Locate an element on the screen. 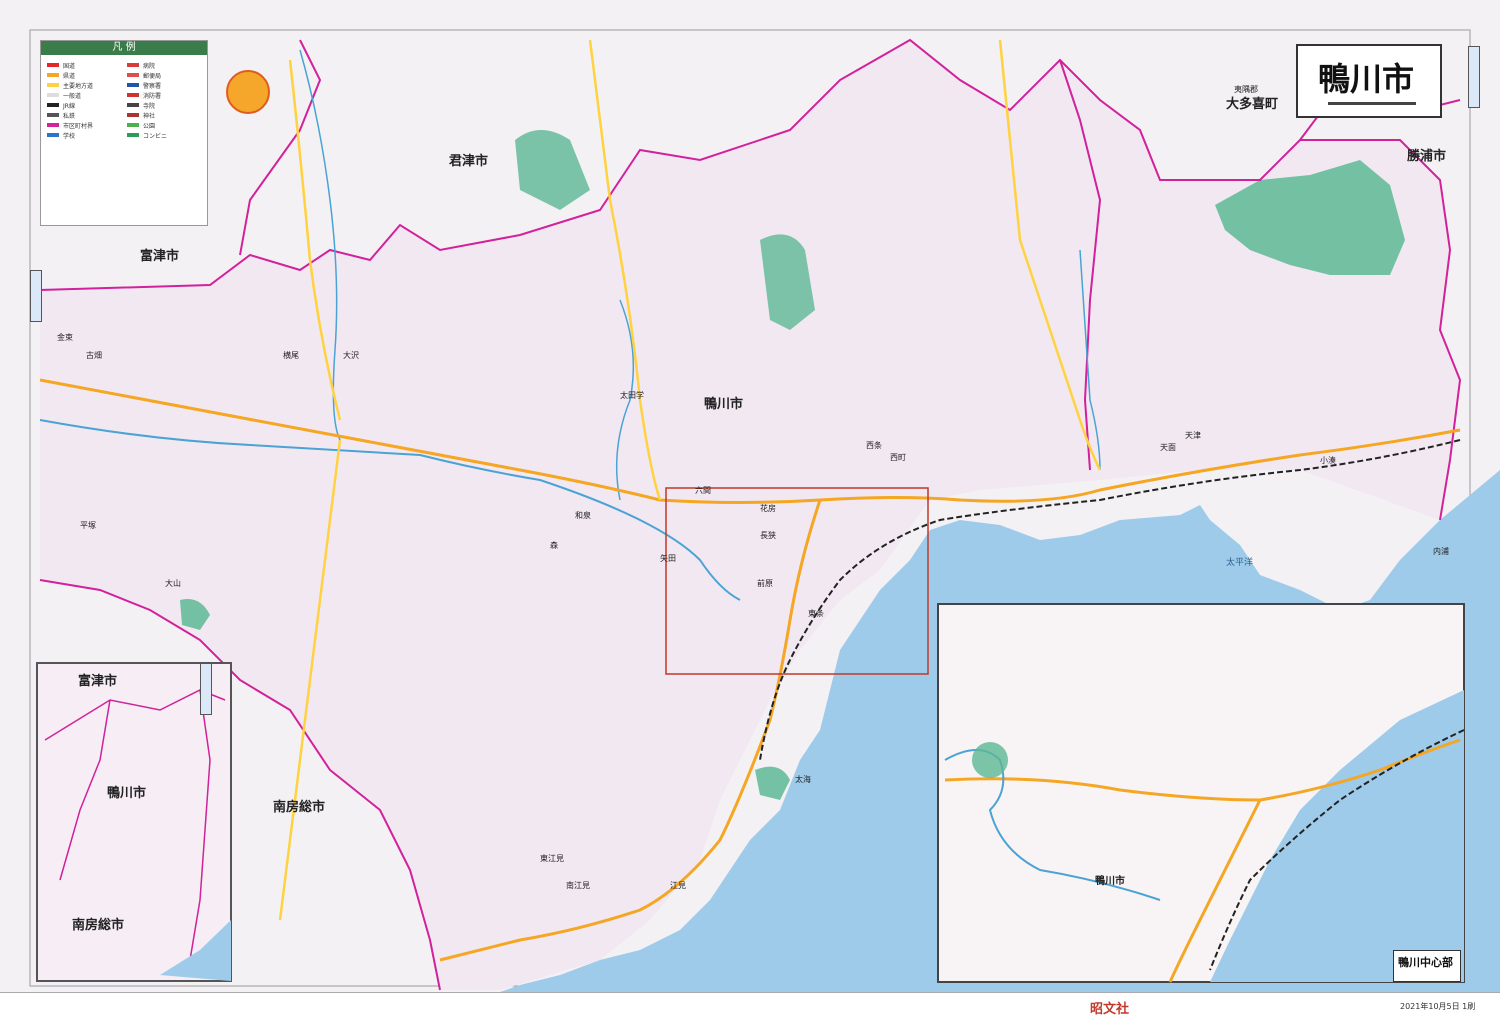  label-minamiboso: 南房総市 is located at coordinates (299, 807).